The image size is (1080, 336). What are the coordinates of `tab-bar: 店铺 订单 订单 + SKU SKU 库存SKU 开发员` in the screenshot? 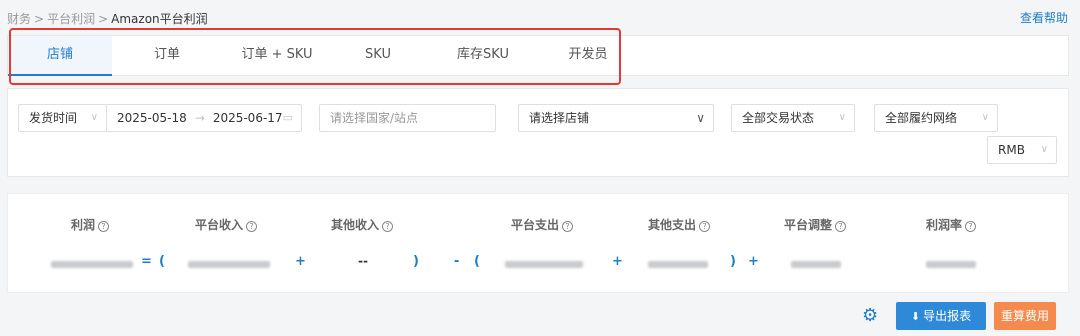 It's located at (538, 55).